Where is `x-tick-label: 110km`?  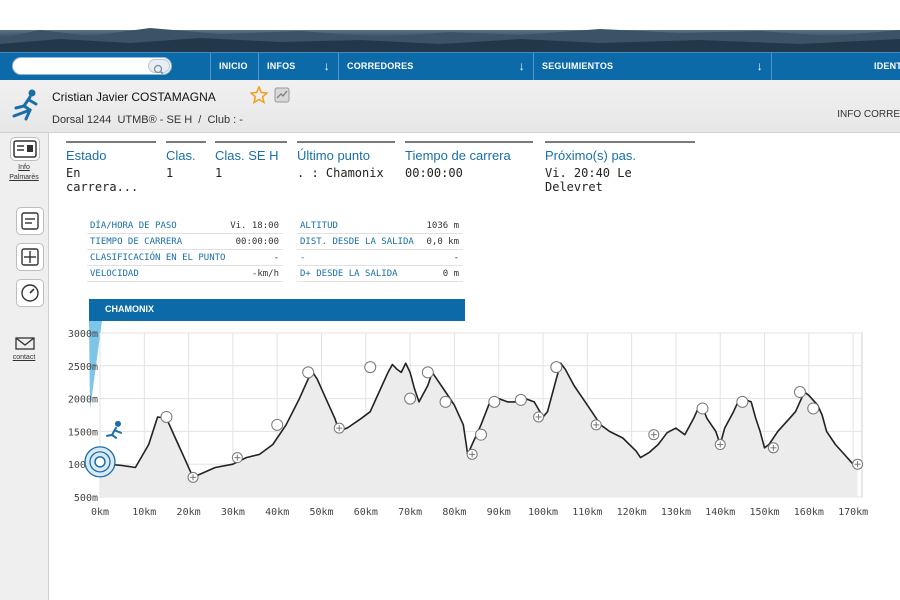 x-tick-label: 110km is located at coordinates (587, 512).